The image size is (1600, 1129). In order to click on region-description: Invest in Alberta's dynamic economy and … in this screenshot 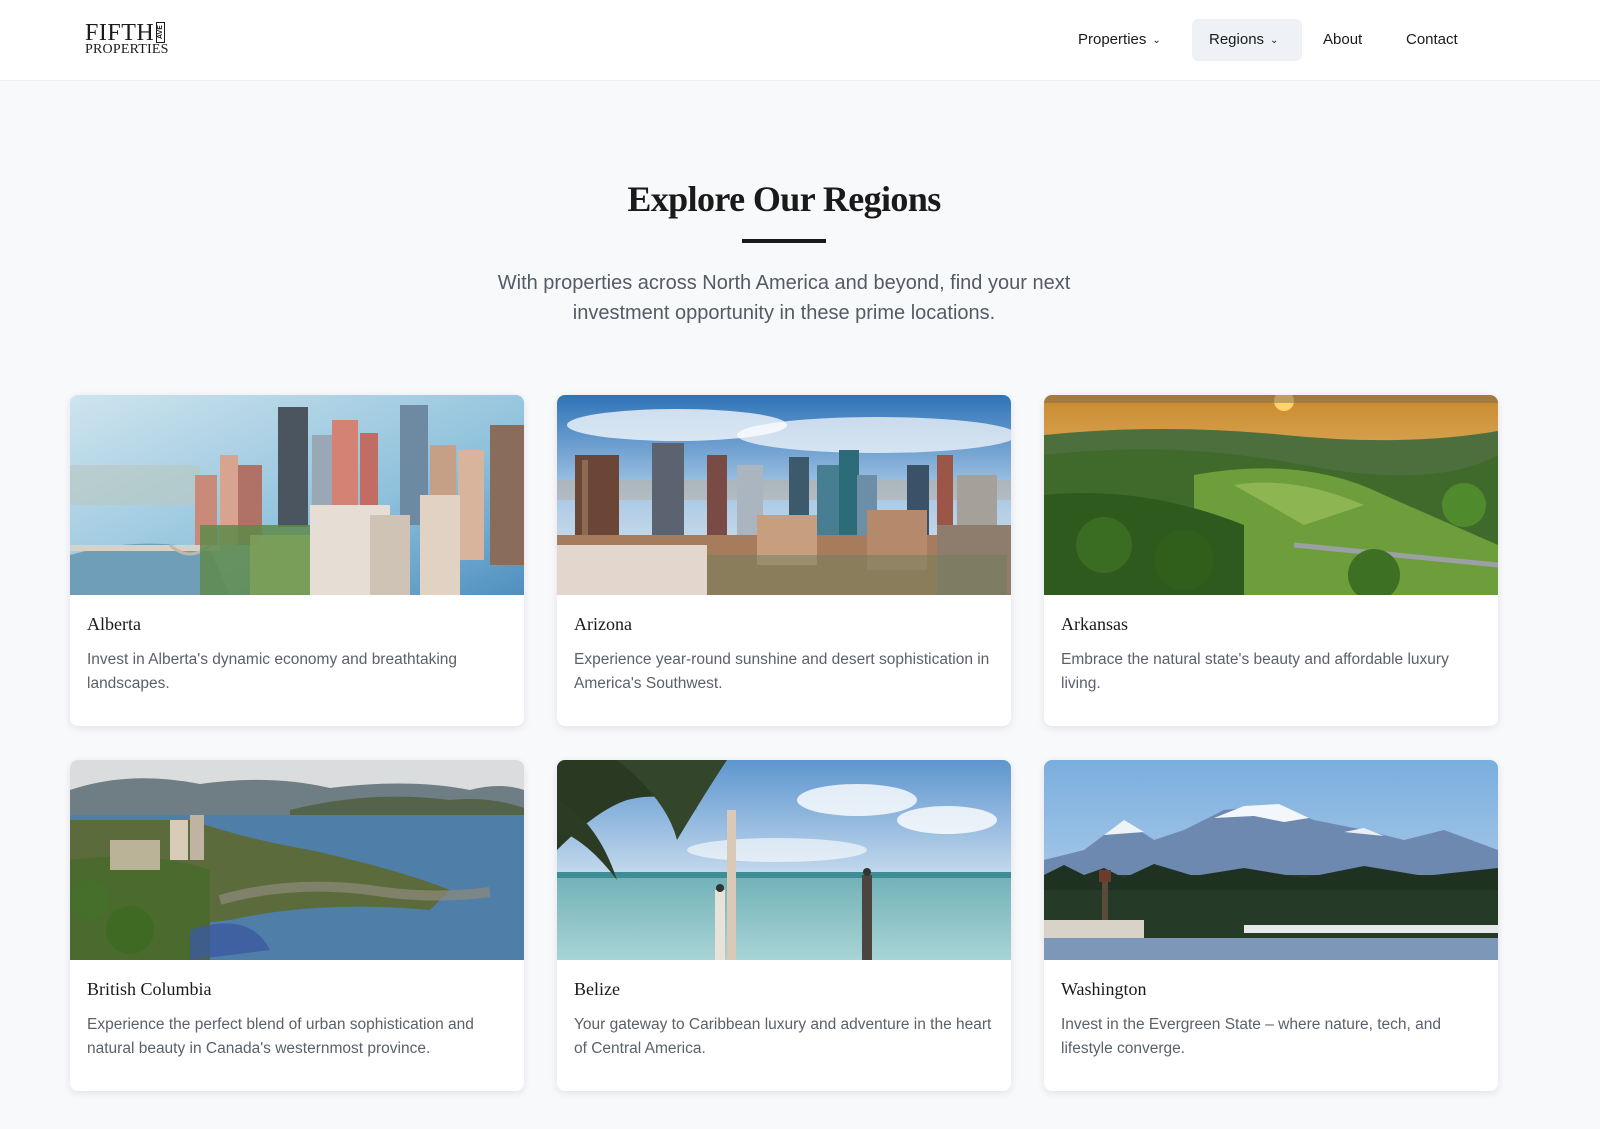, I will do `click(272, 671)`.